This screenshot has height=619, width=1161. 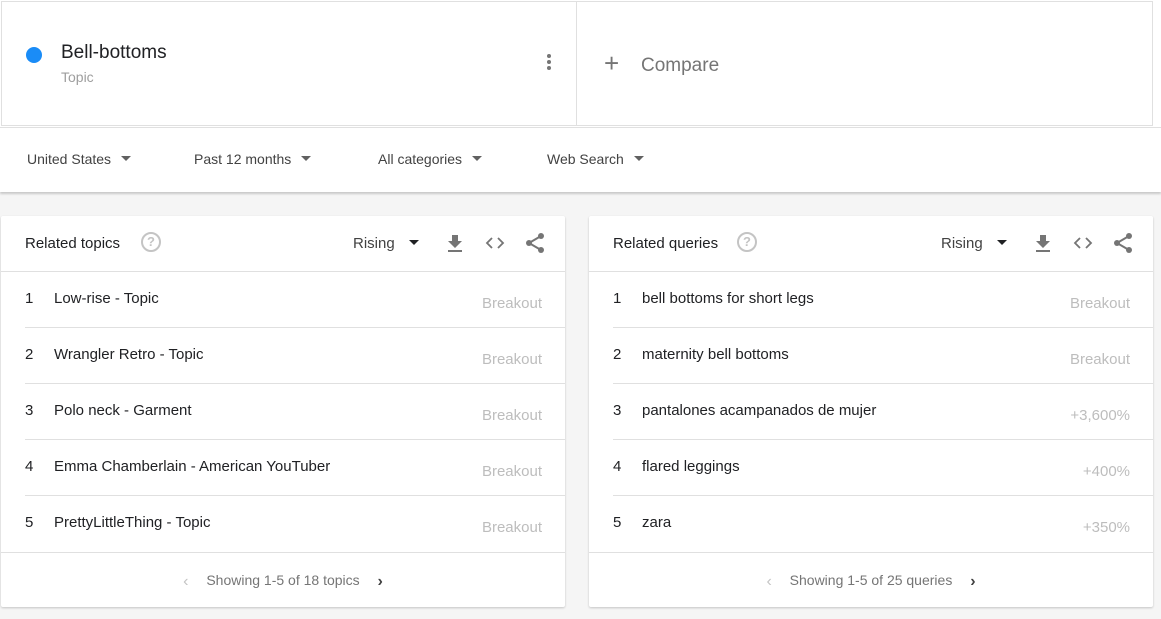 What do you see at coordinates (691, 466) in the screenshot?
I see `item-label: flared leggings` at bounding box center [691, 466].